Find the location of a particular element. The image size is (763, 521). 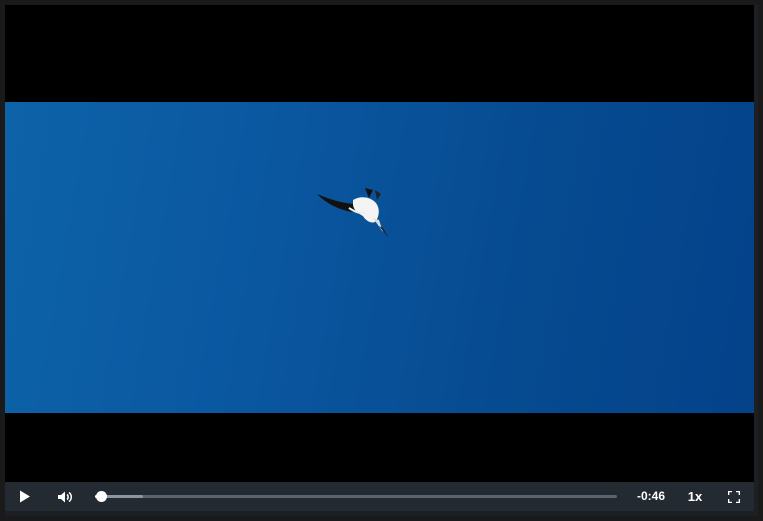

time-remaining: -0:46 is located at coordinates (650, 496).